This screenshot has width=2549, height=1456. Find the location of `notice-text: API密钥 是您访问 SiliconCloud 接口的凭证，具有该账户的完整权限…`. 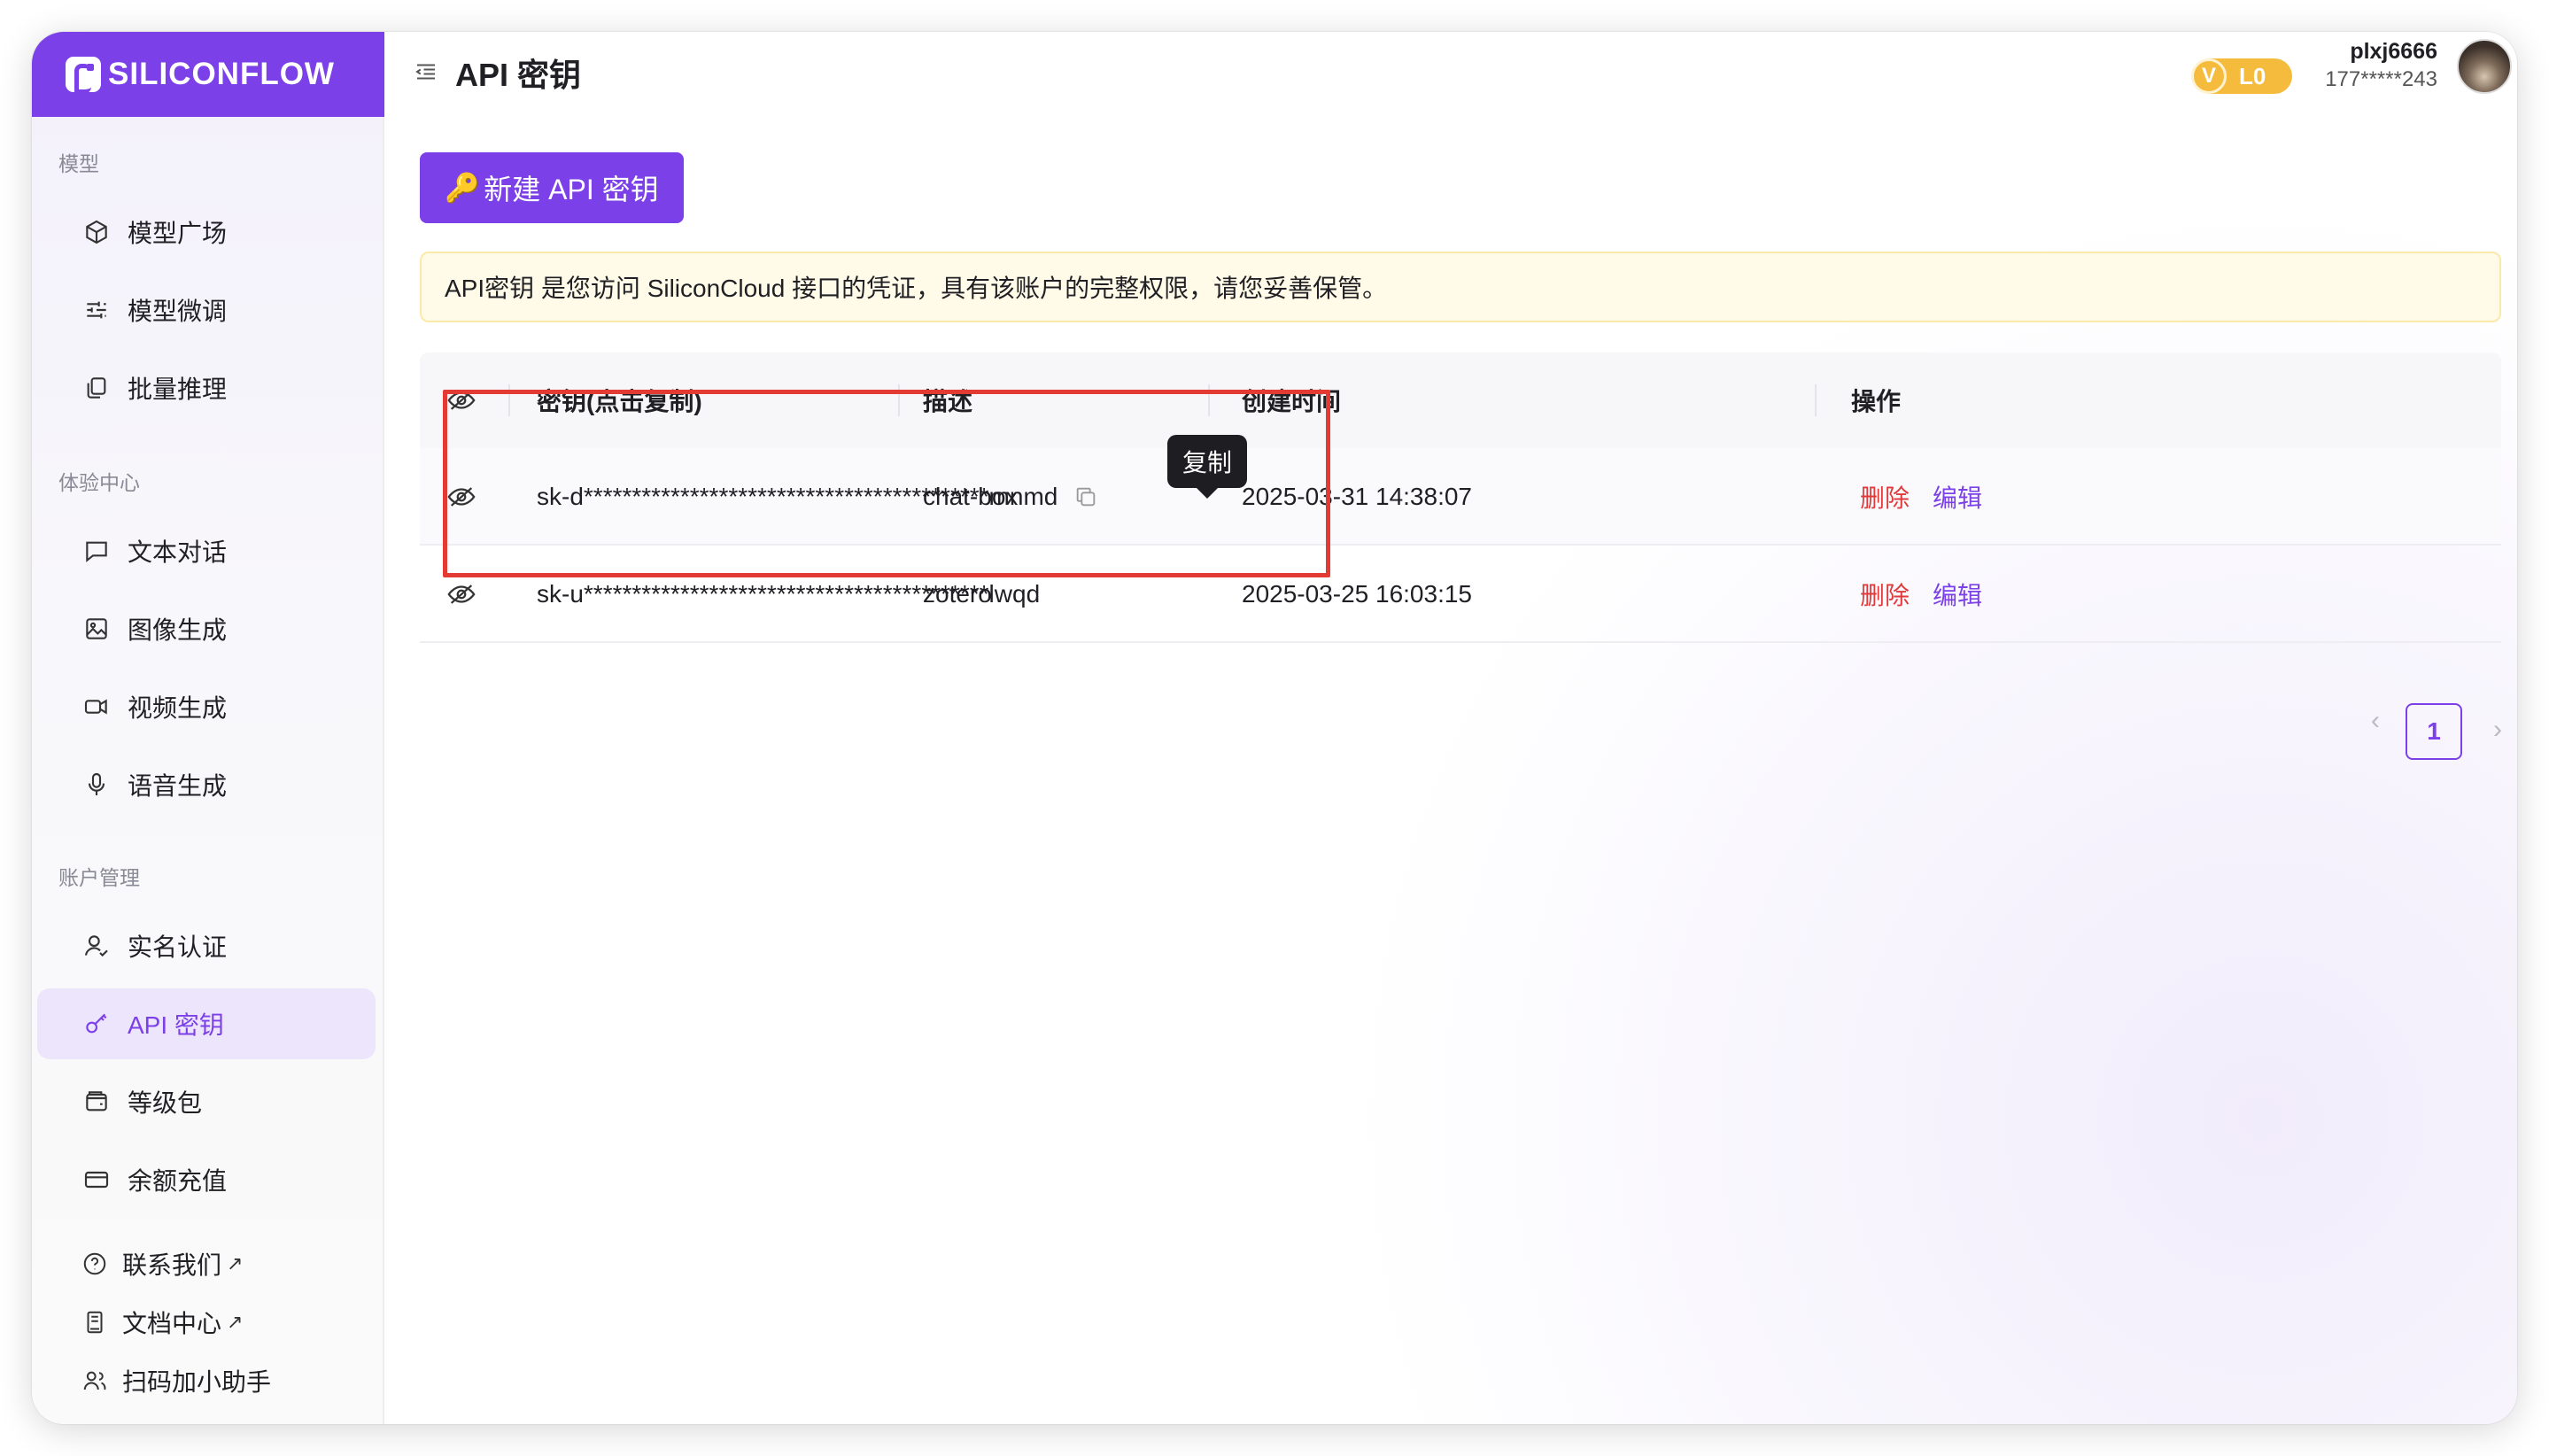

notice-text: API密钥 是您访问 SiliconCloud 接口的凭证，具有该账户的完整权限… is located at coordinates (916, 288).